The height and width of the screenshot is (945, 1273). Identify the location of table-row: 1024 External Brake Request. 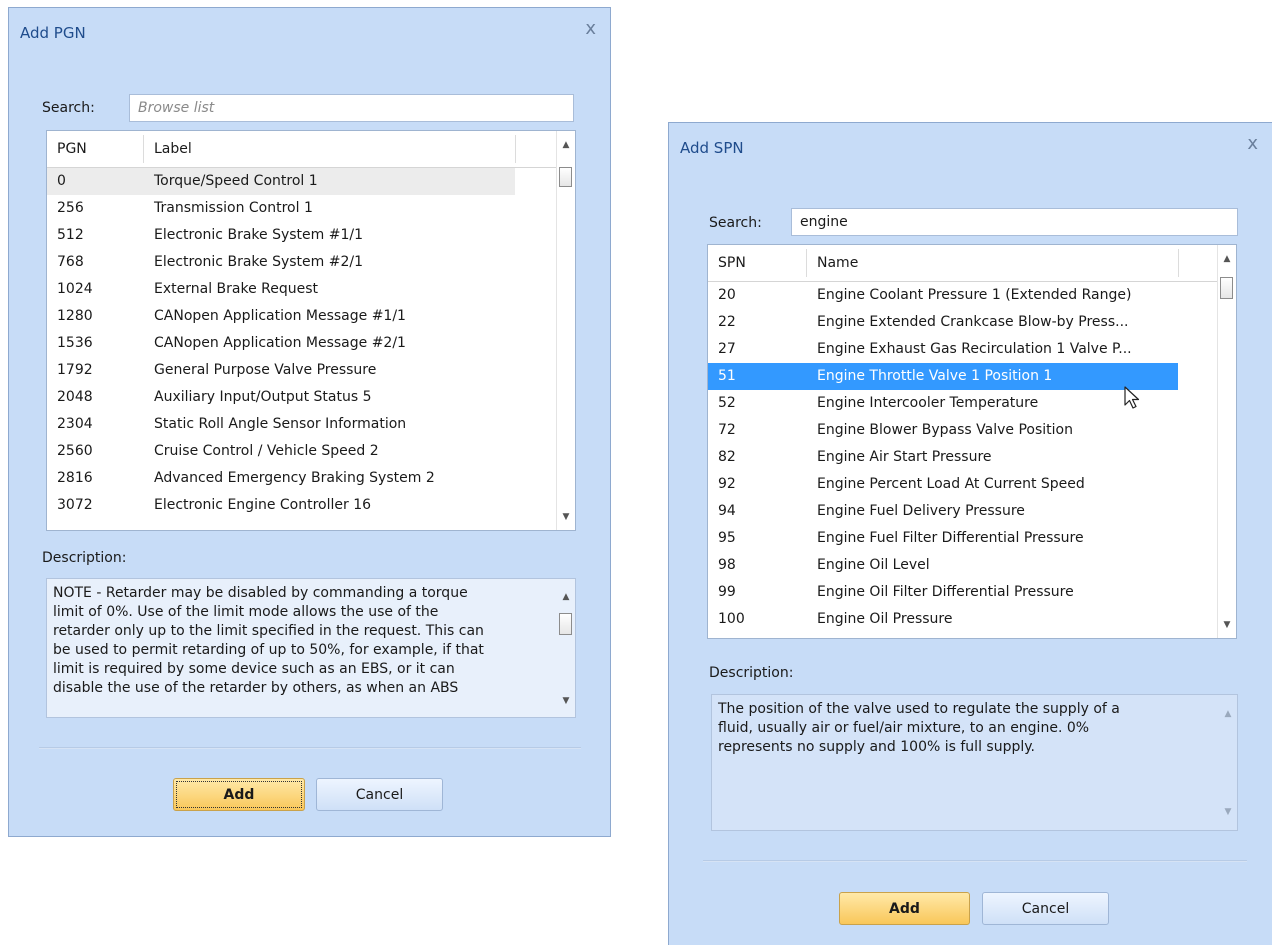
(281, 289).